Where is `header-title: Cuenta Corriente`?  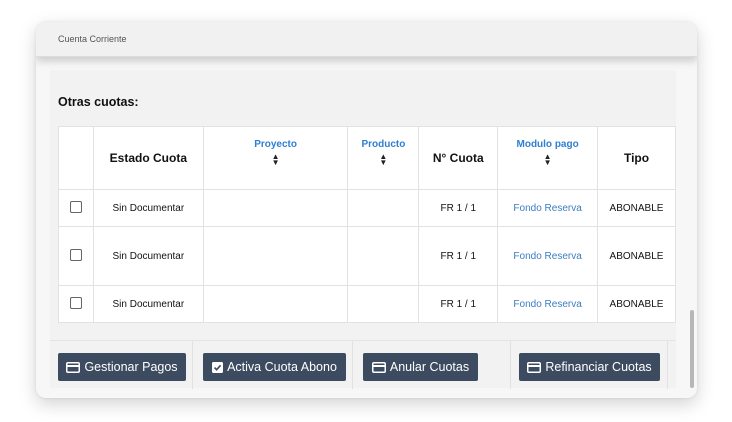 header-title: Cuenta Corriente is located at coordinates (92, 39).